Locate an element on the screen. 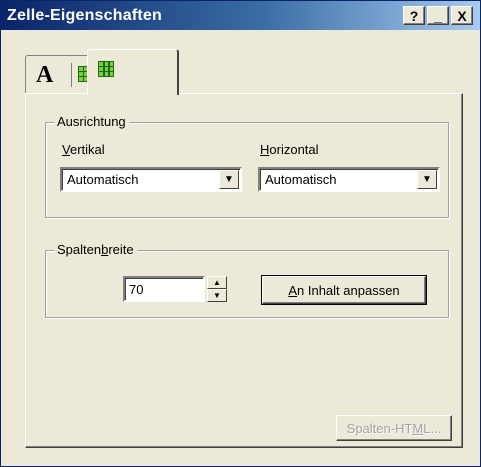 This screenshot has width=481, height=467. fit-content-button: An Inhalt anpassen is located at coordinates (344, 290).